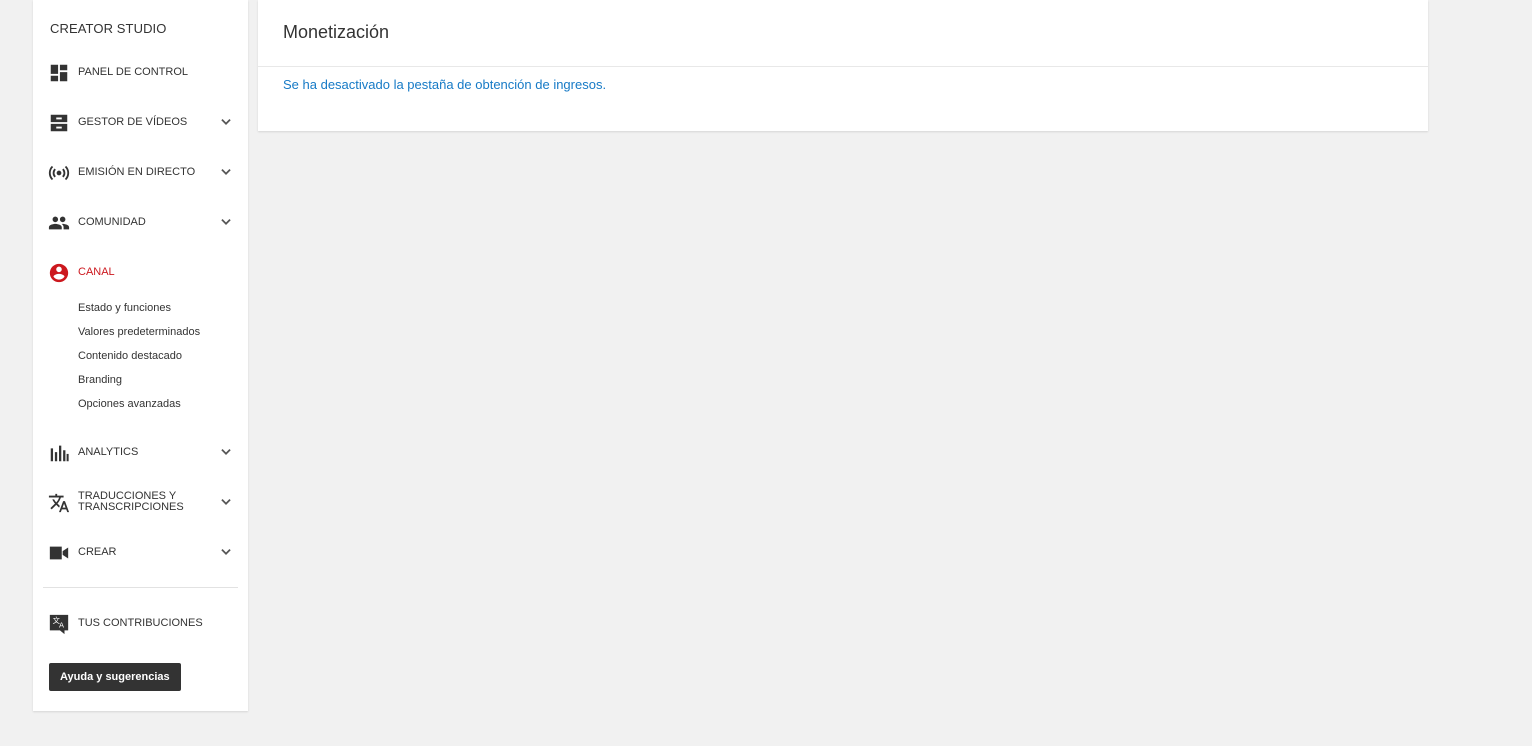  What do you see at coordinates (124, 308) in the screenshot?
I see `subitem-status-and-features: Estado y funciones` at bounding box center [124, 308].